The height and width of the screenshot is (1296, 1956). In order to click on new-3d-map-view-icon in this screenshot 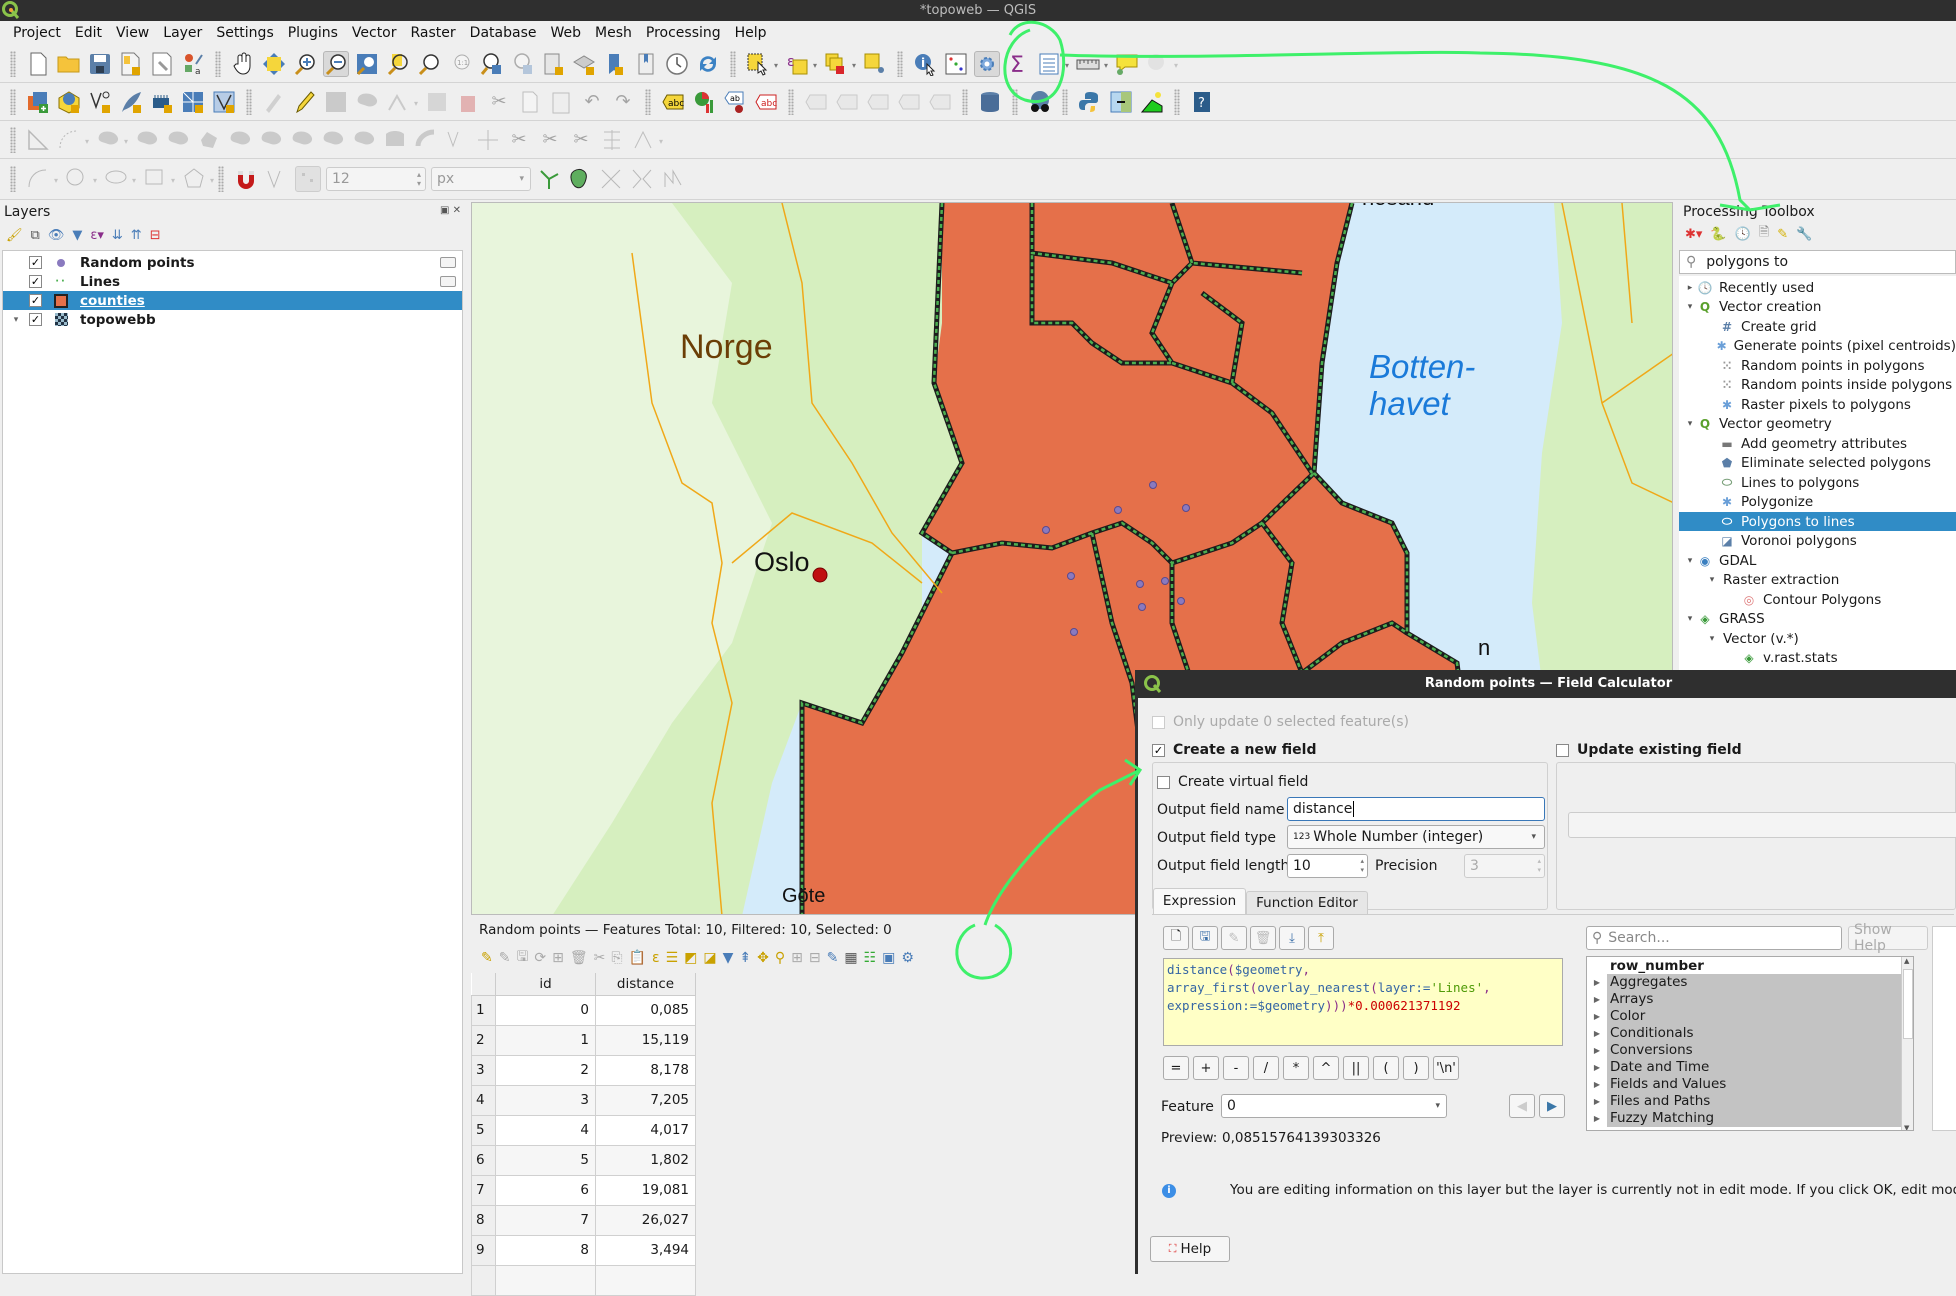, I will do `click(584, 64)`.